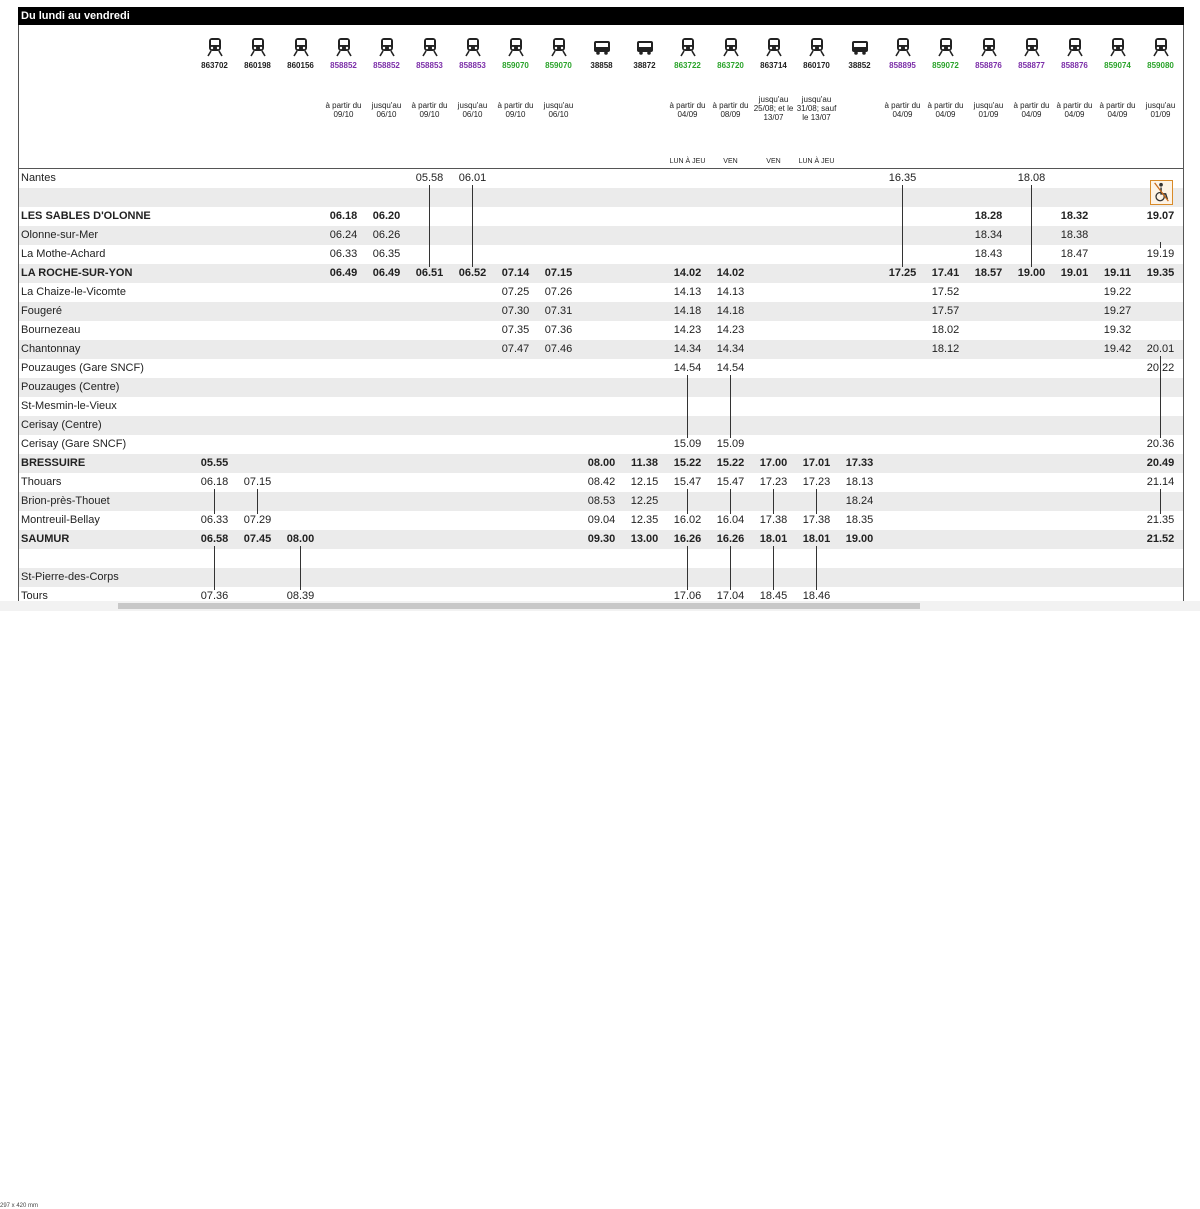  I want to click on train-number: 858876, so click(988, 65).